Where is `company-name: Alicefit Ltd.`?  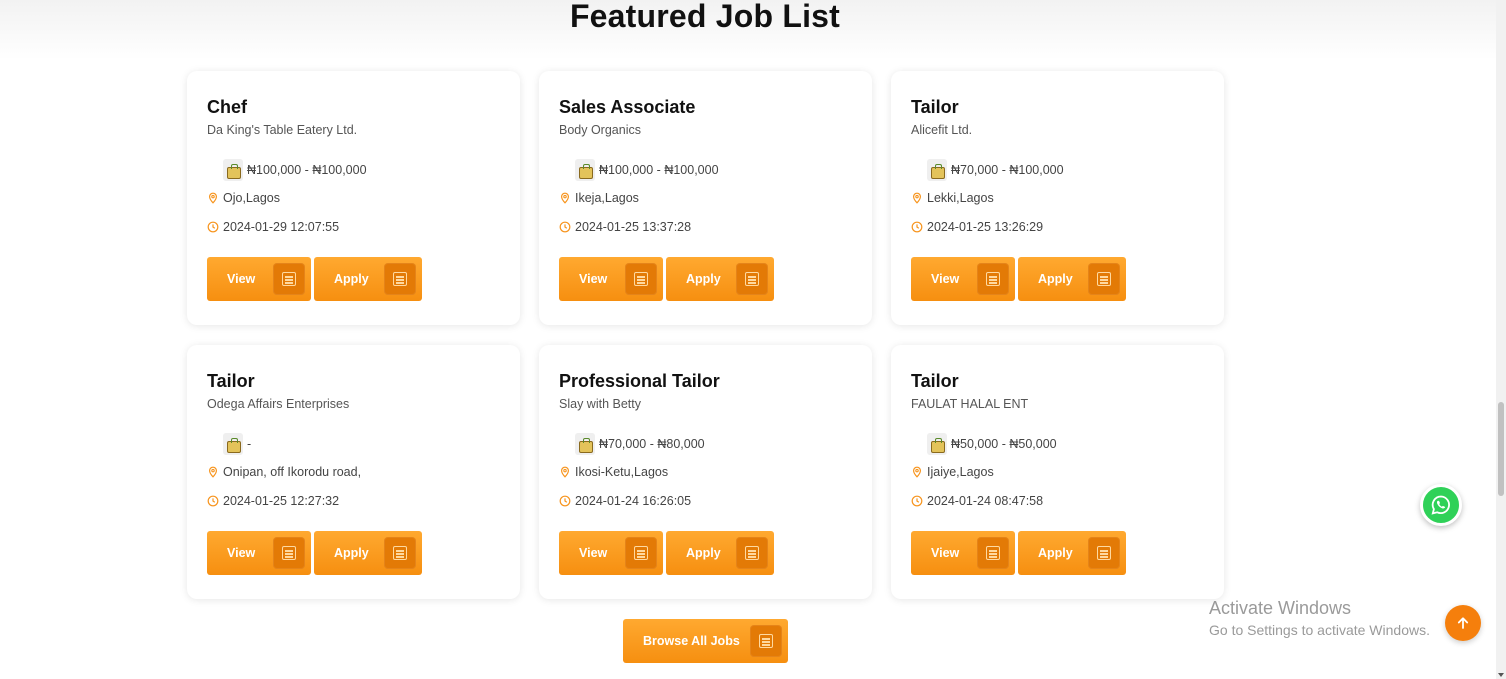 company-name: Alicefit Ltd. is located at coordinates (942, 130).